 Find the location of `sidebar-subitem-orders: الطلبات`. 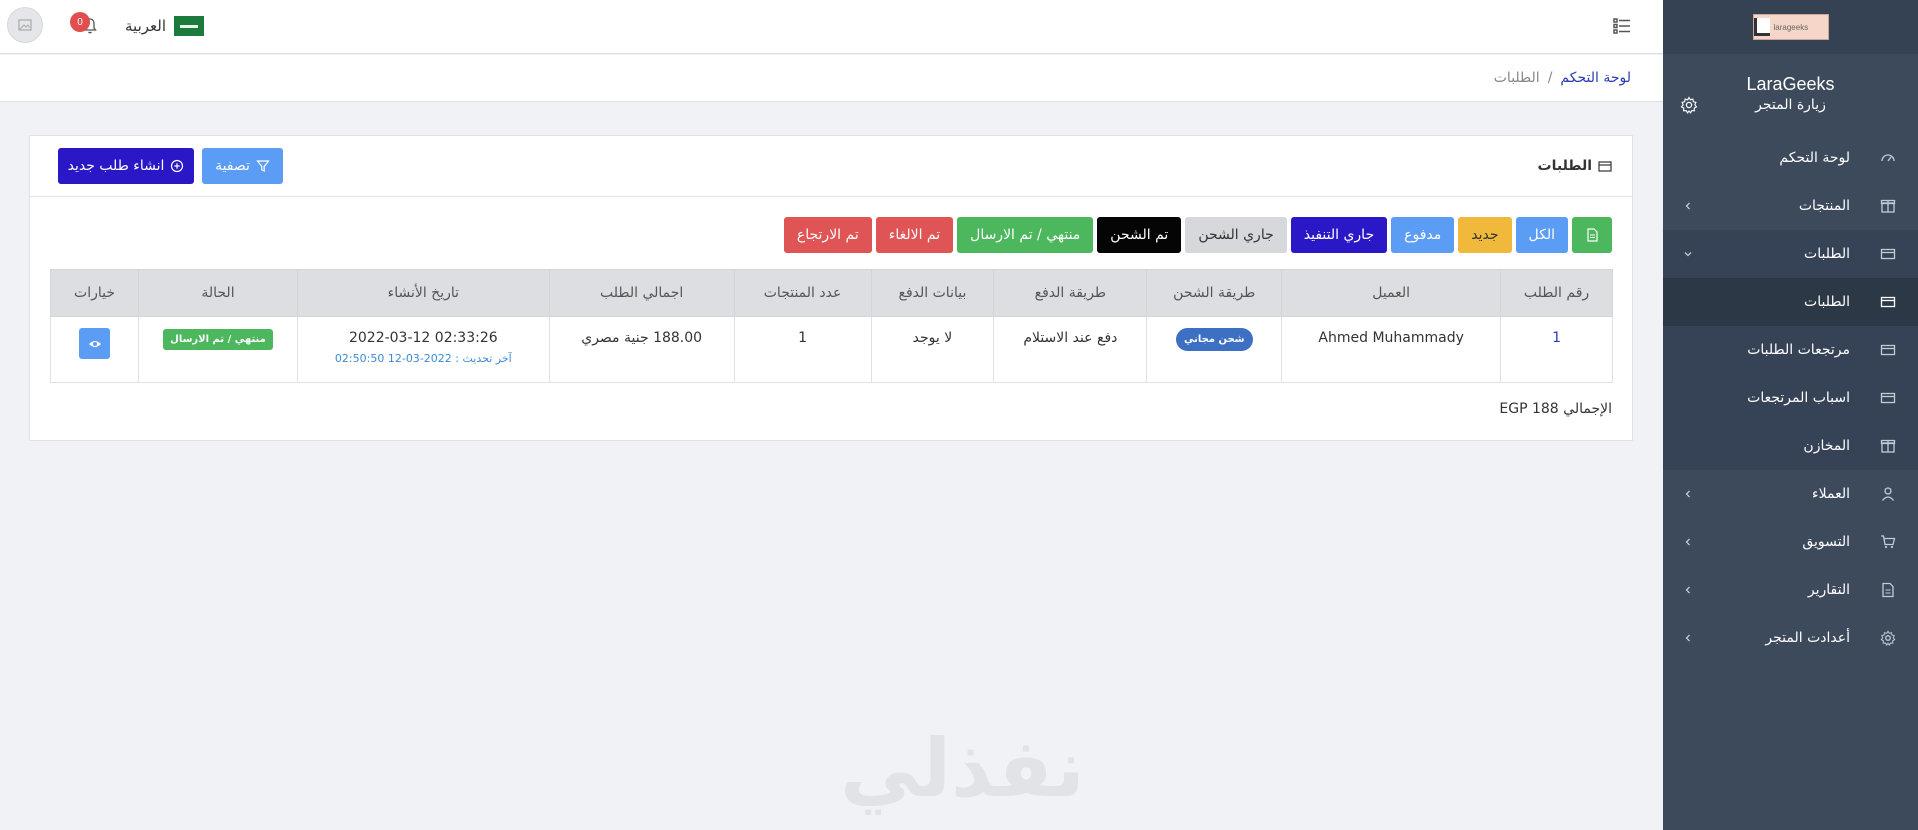

sidebar-subitem-orders: الطلبات is located at coordinates (1790, 302).